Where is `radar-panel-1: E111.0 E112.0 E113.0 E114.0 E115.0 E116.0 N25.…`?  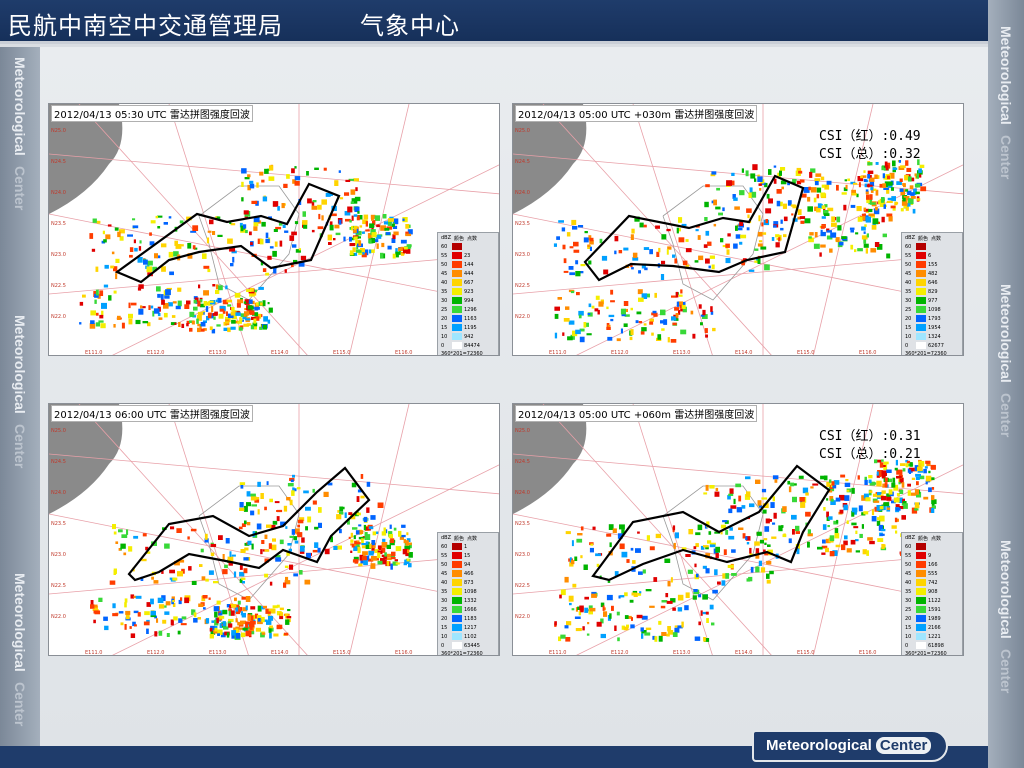 radar-panel-1: E111.0 E112.0 E113.0 E114.0 E115.0 E116.0 N25.… is located at coordinates (274, 229).